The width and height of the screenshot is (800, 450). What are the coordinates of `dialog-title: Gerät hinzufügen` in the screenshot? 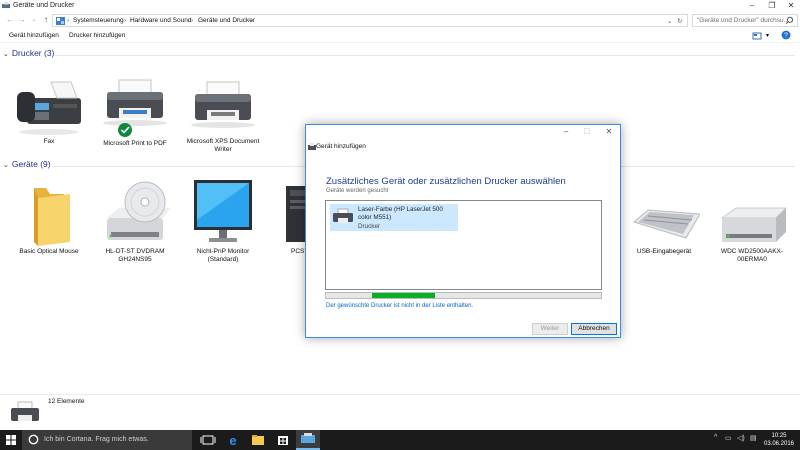 It's located at (341, 146).